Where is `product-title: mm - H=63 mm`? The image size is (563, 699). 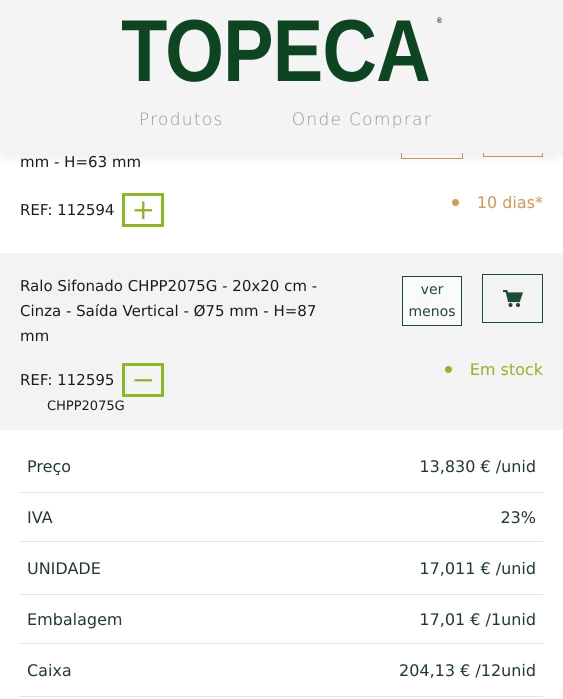
product-title: mm - H=63 mm is located at coordinates (81, 162).